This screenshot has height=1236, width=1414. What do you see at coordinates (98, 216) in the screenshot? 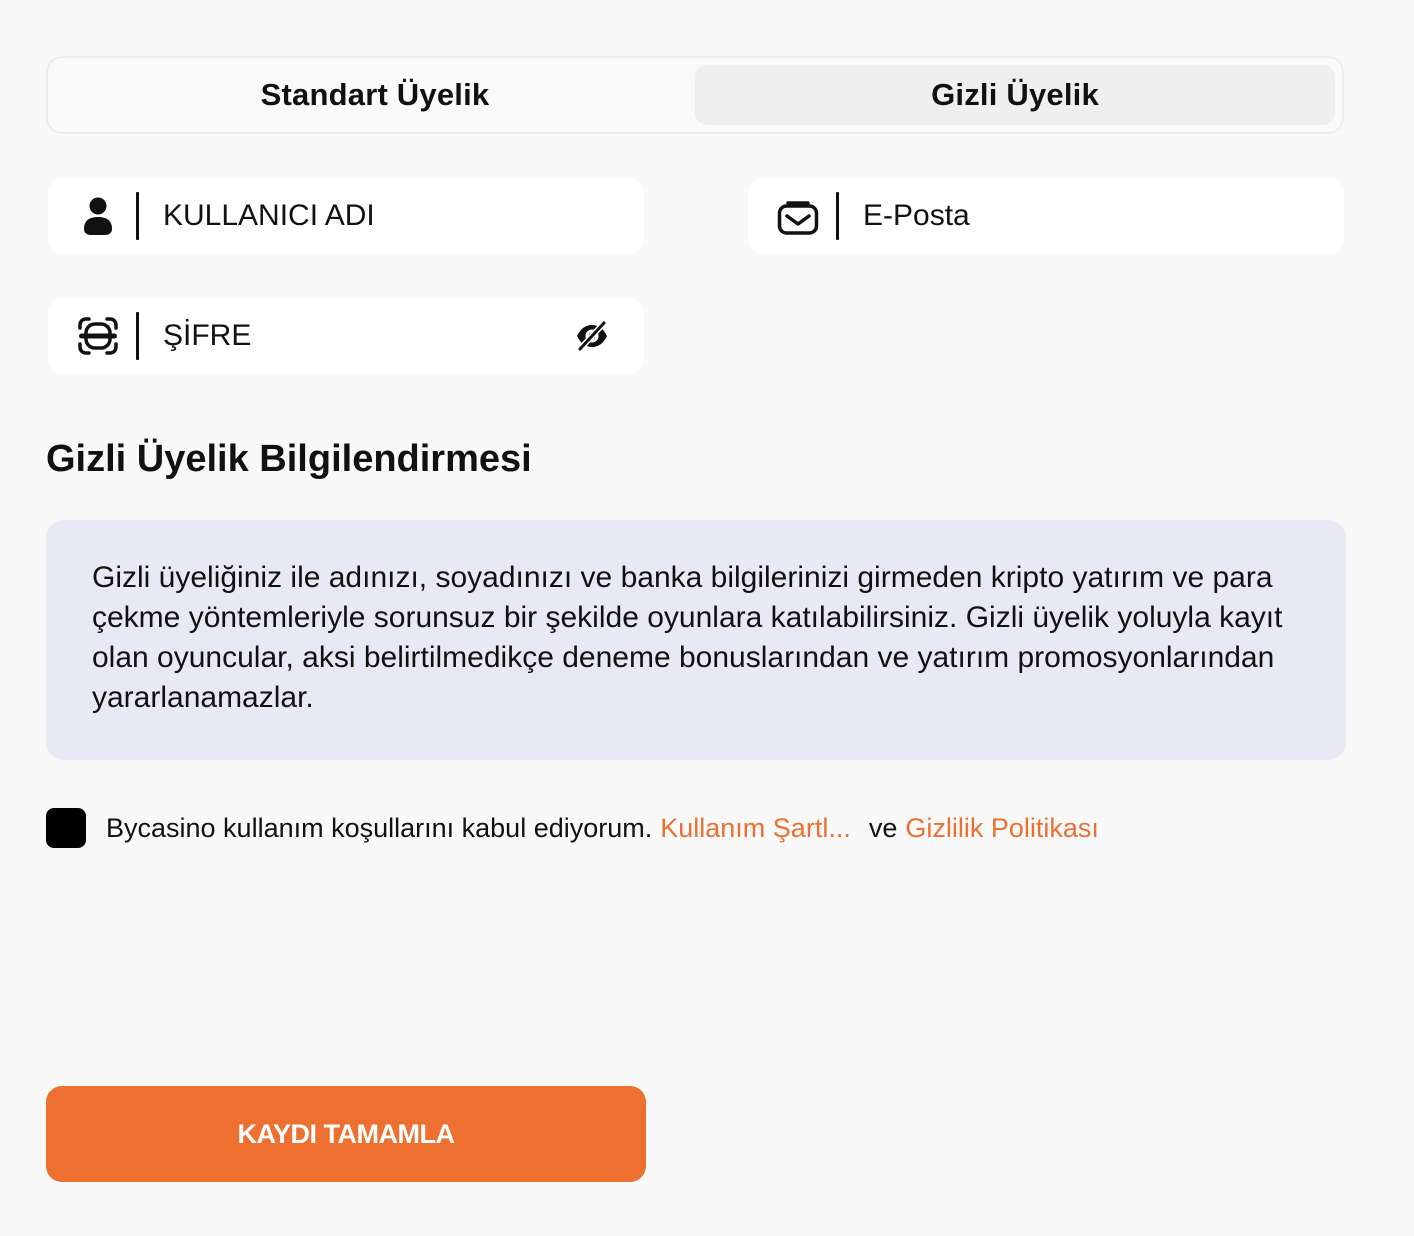
I see `user-icon` at bounding box center [98, 216].